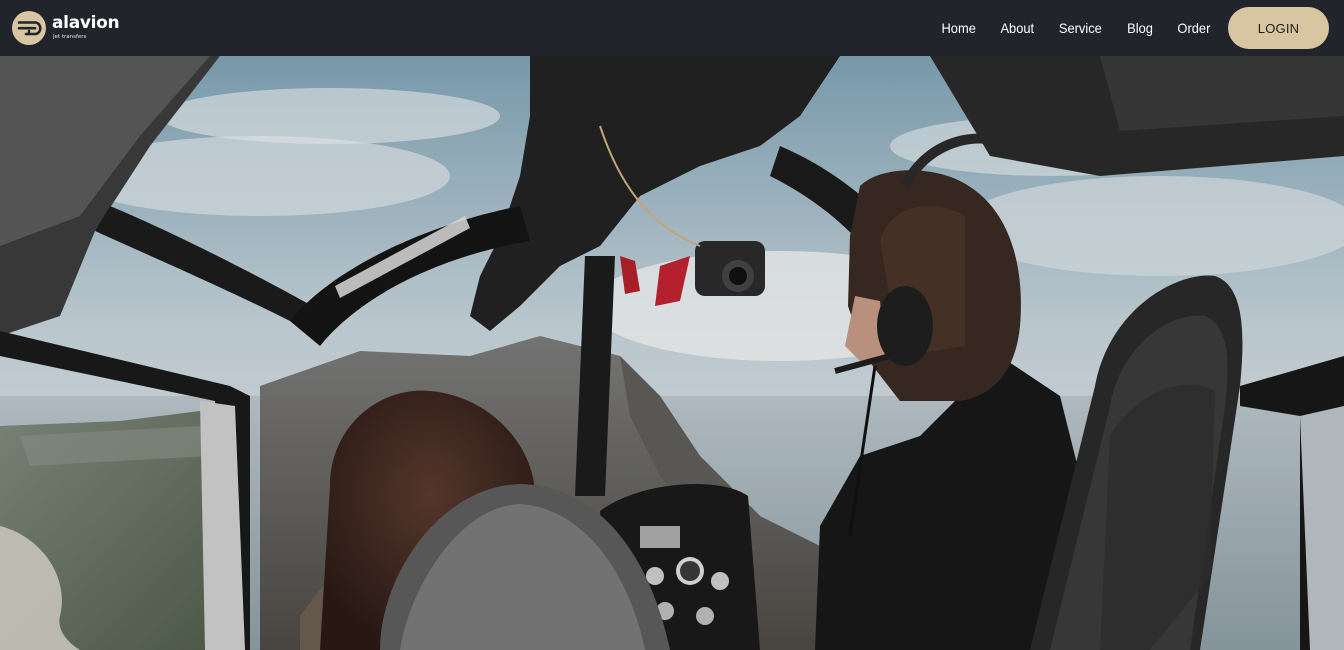 Image resolution: width=1344 pixels, height=650 pixels. Describe the element at coordinates (86, 23) in the screenshot. I see `brand-name: alavion` at that location.